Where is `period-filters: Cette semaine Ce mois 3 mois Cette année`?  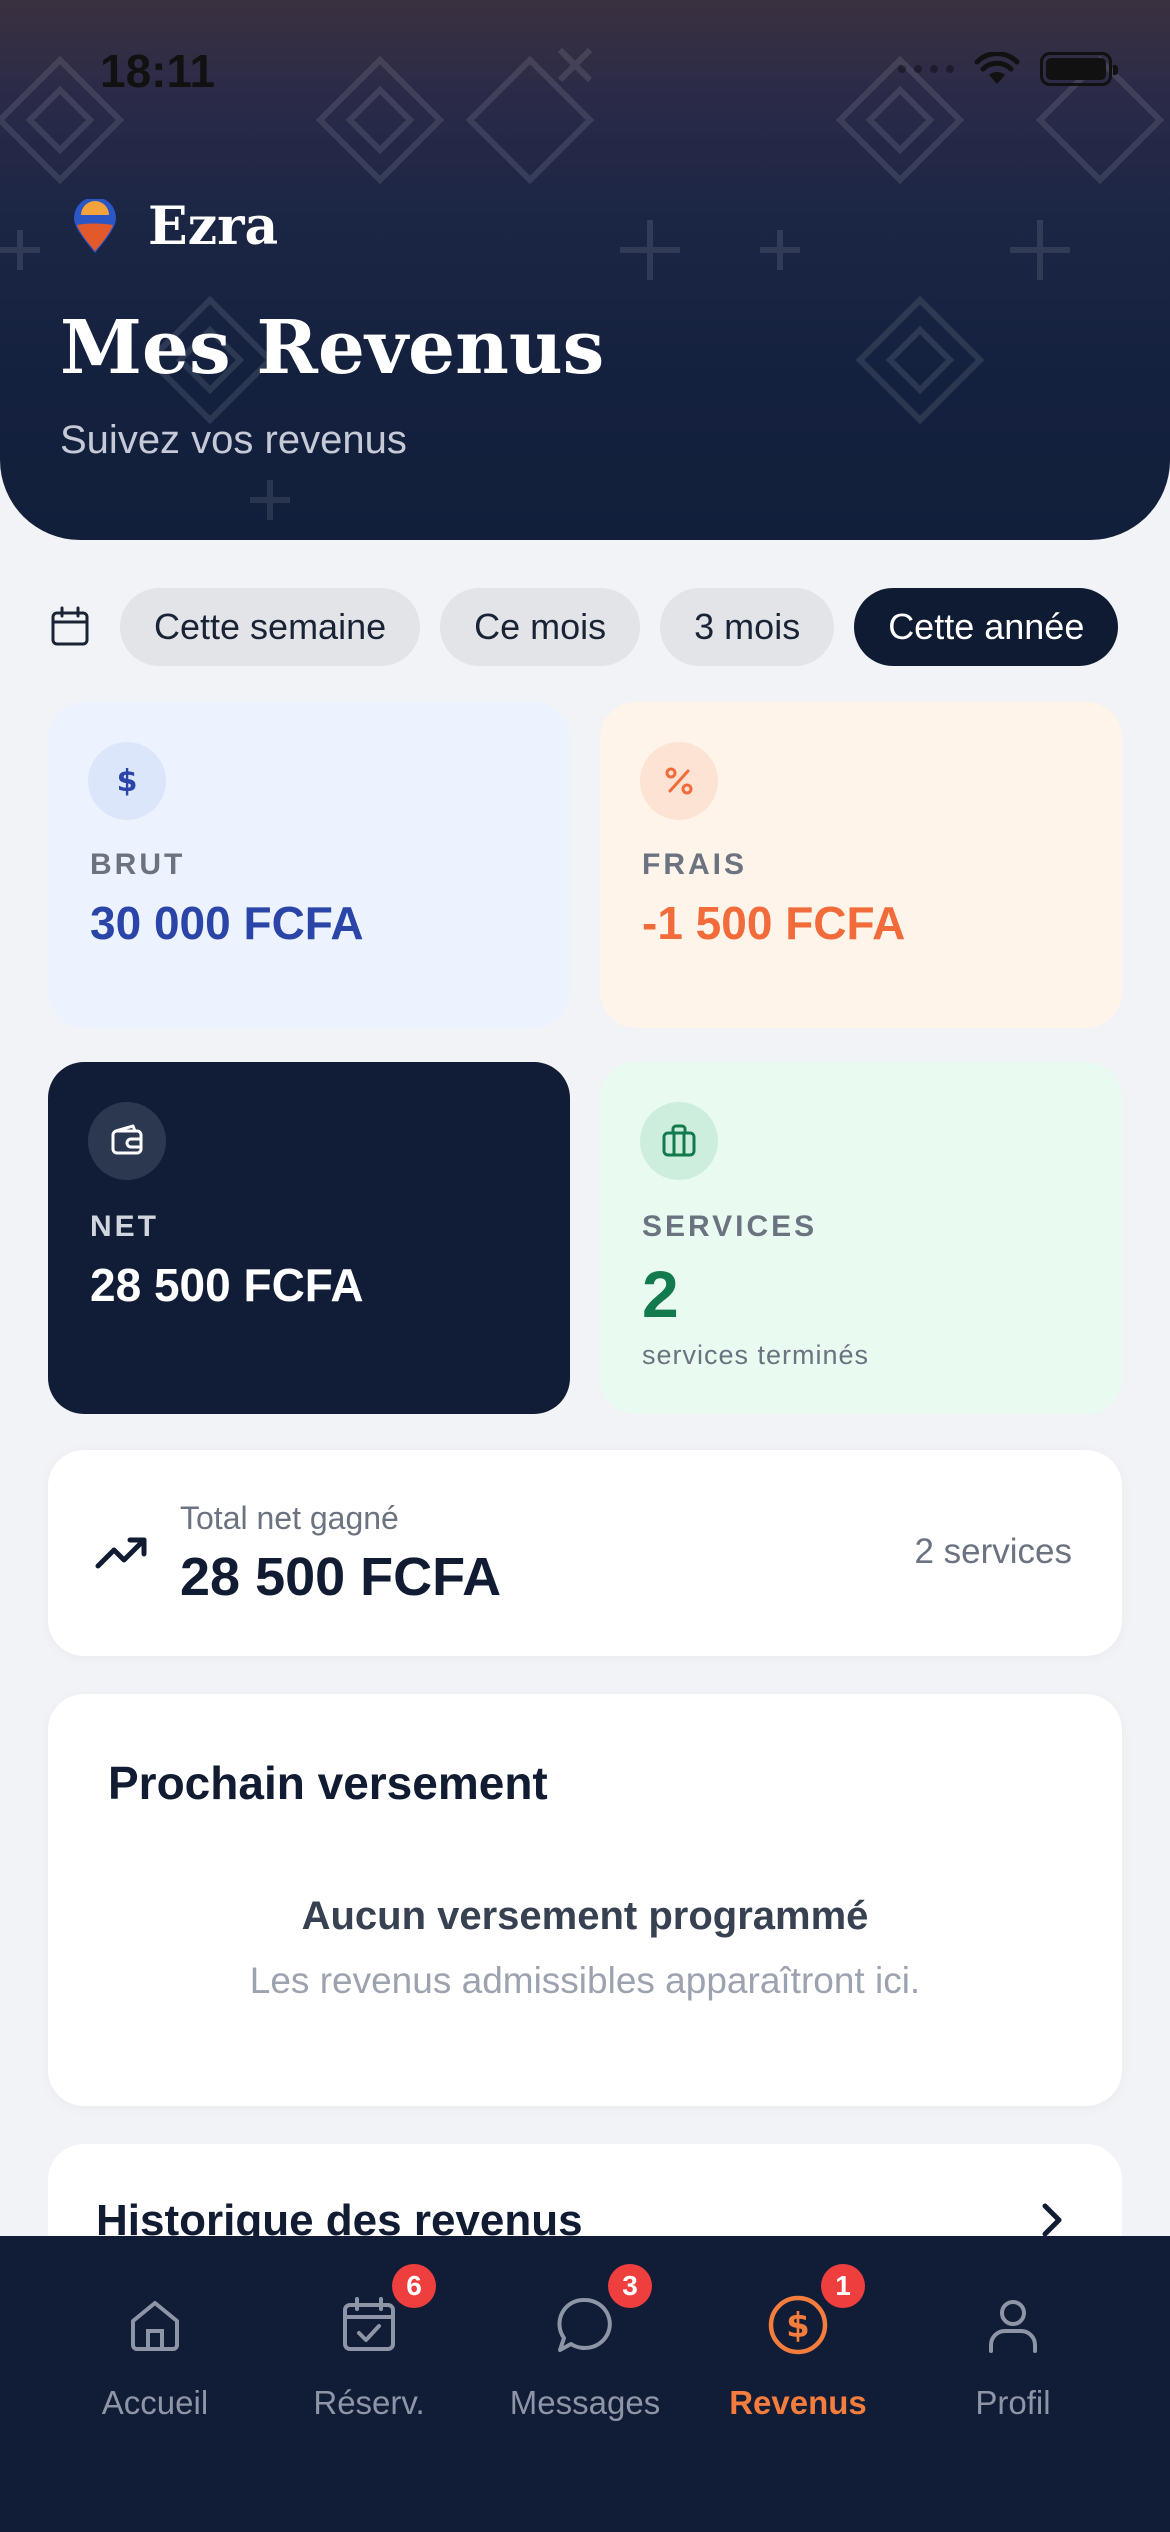
period-filters: Cette semaine Ce mois 3 mois Cette année is located at coordinates (583, 627).